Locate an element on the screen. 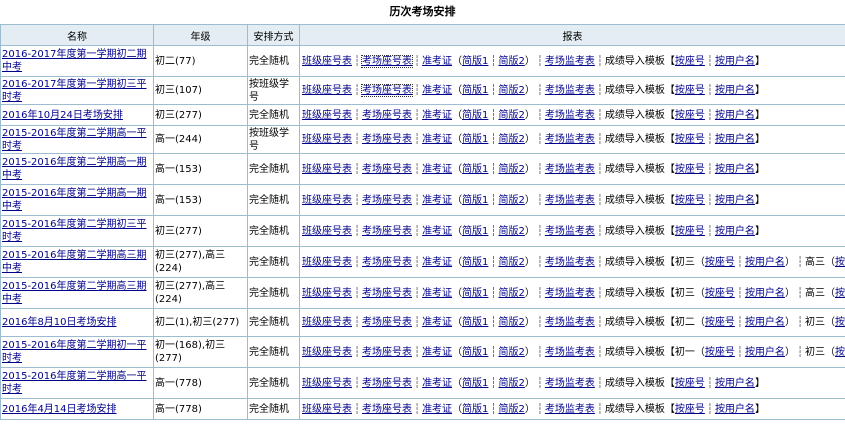 This screenshot has width=845, height=440. exam-name-link: 2016年8月10日考场安排 is located at coordinates (59, 322).